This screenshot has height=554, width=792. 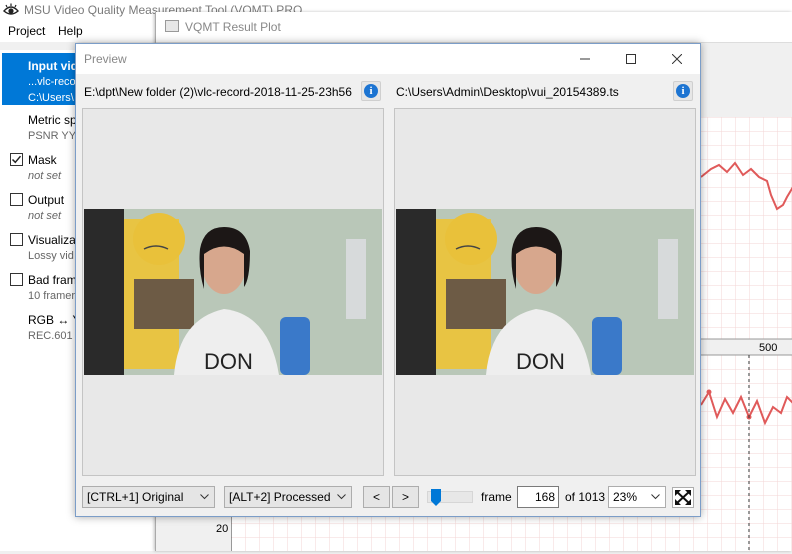 What do you see at coordinates (538, 497) in the screenshot?
I see `frame-number-input: 168` at bounding box center [538, 497].